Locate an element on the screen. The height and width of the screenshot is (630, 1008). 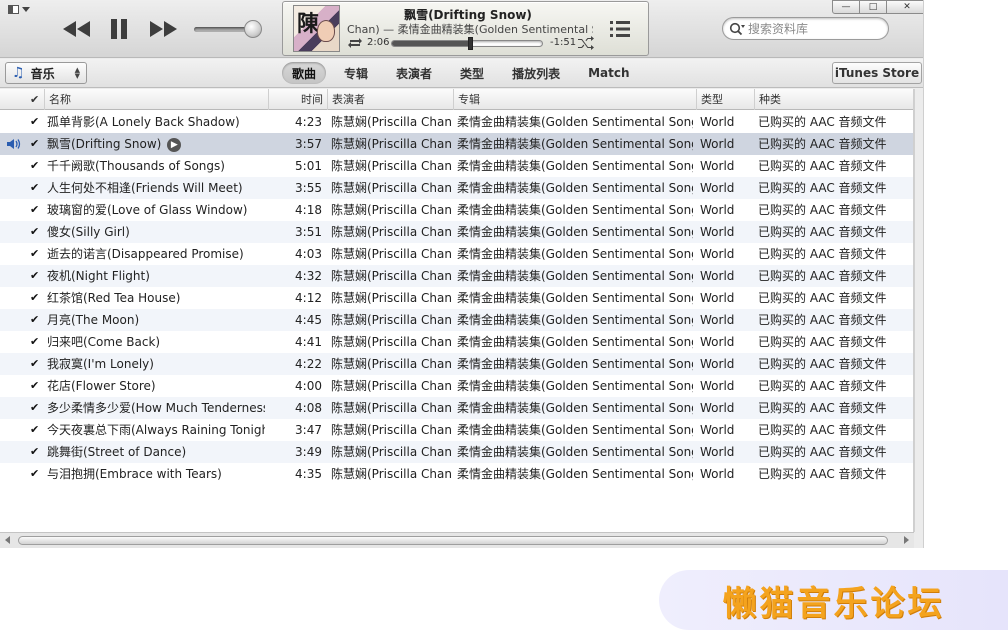
track-name: 千千阙歌(Thousands of Songs) is located at coordinates (156, 166).